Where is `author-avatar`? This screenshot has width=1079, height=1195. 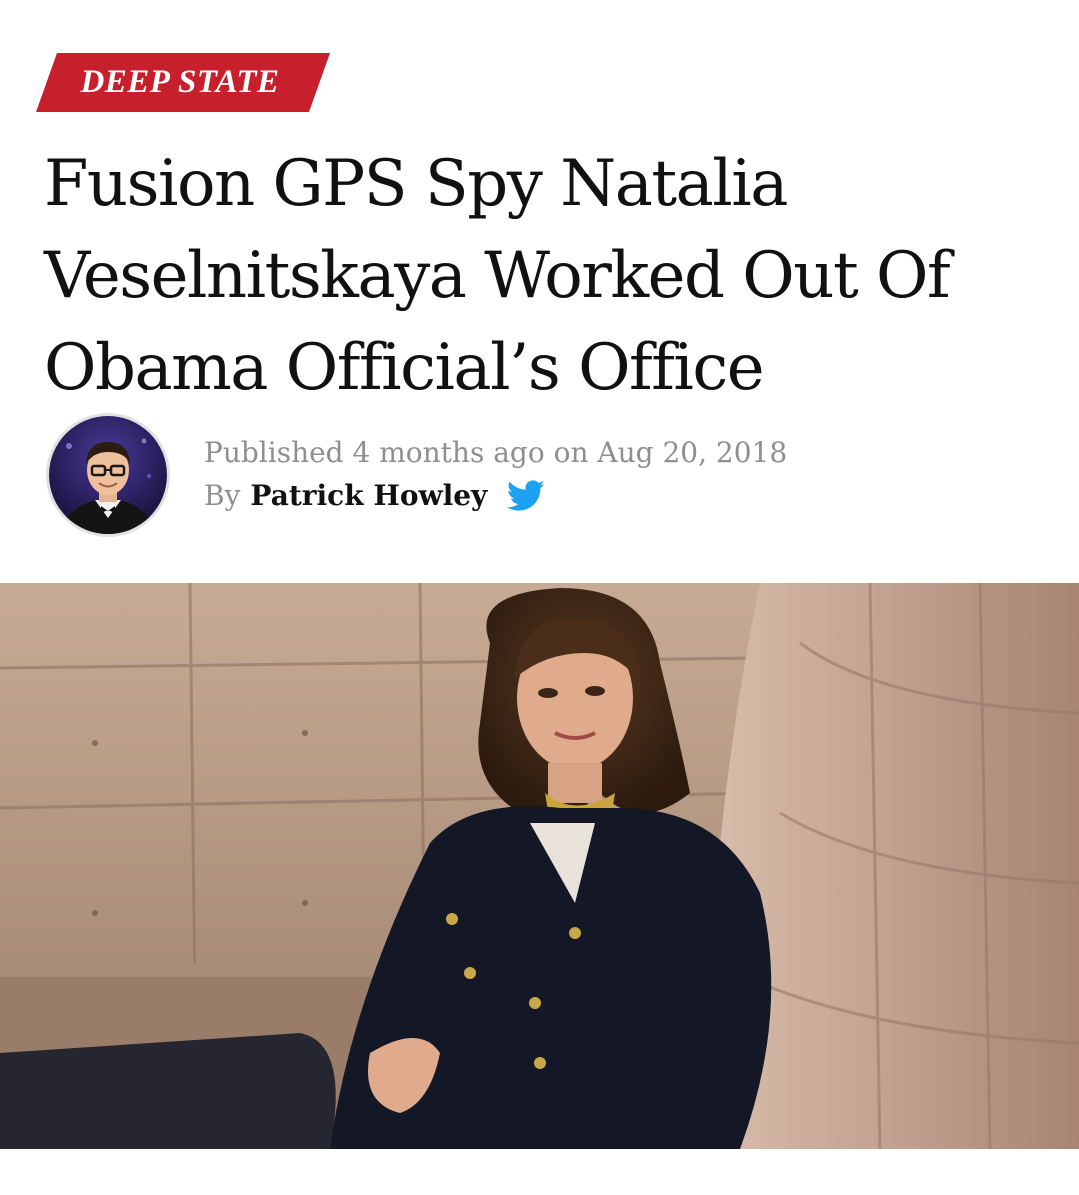 author-avatar is located at coordinates (108, 475).